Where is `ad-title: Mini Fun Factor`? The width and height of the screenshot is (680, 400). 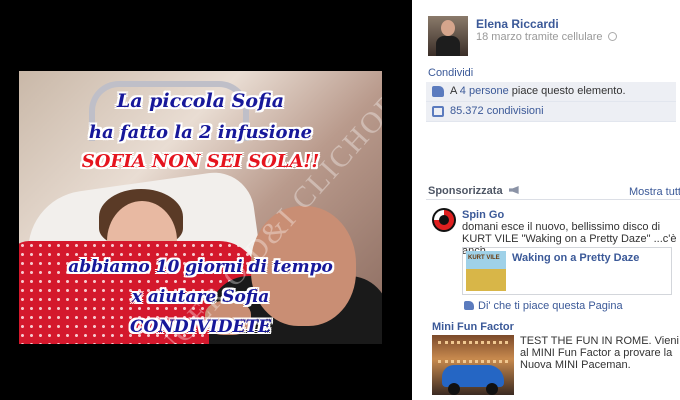 ad-title: Mini Fun Factor is located at coordinates (473, 327).